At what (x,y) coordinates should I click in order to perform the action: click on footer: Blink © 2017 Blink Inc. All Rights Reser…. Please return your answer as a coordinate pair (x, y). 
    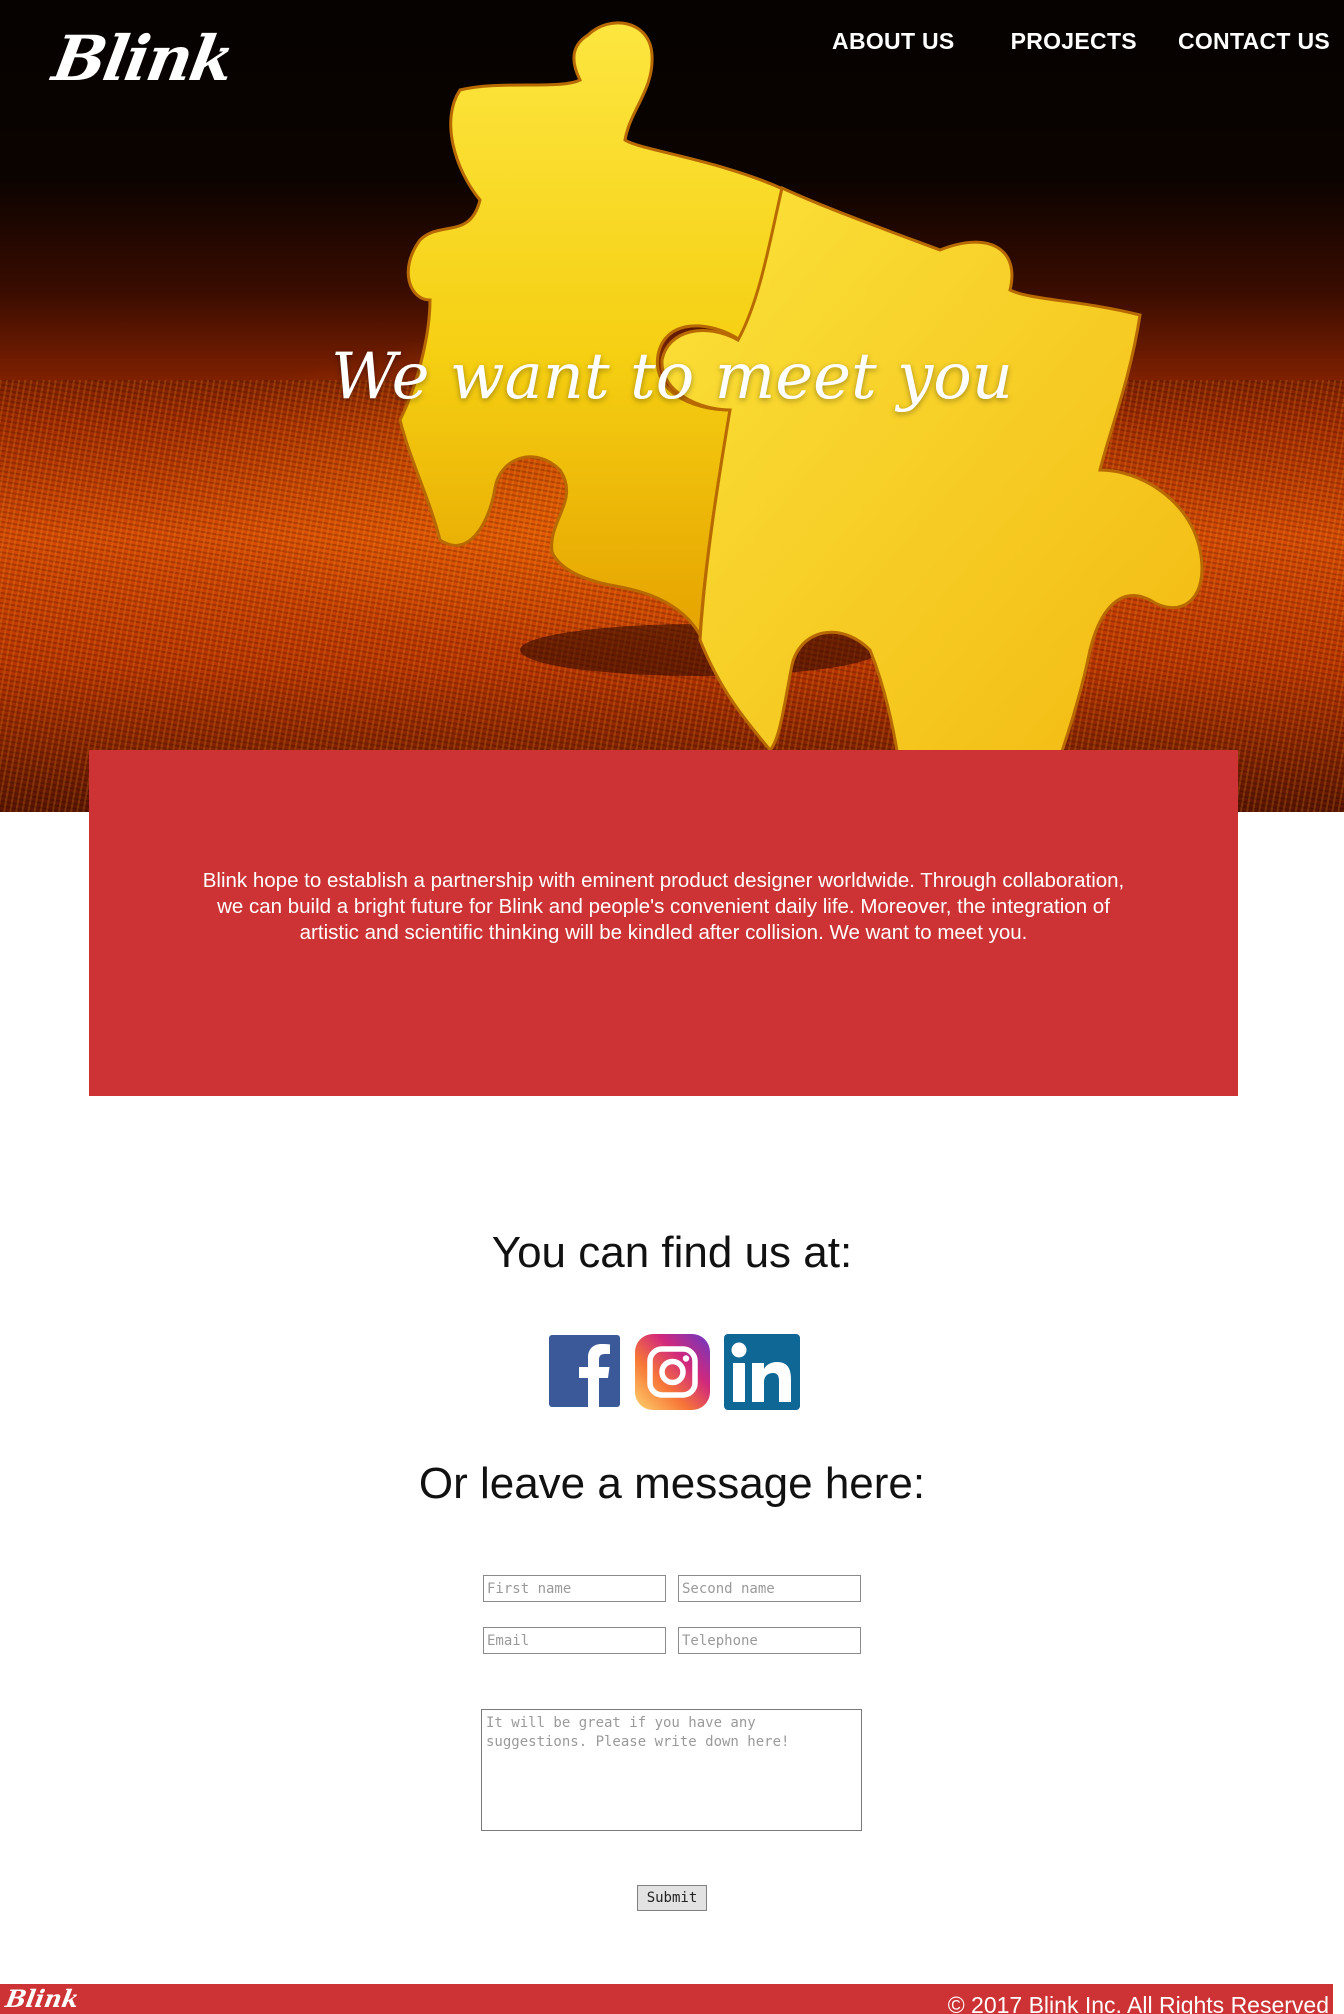
    Looking at the image, I should click on (666, 1999).